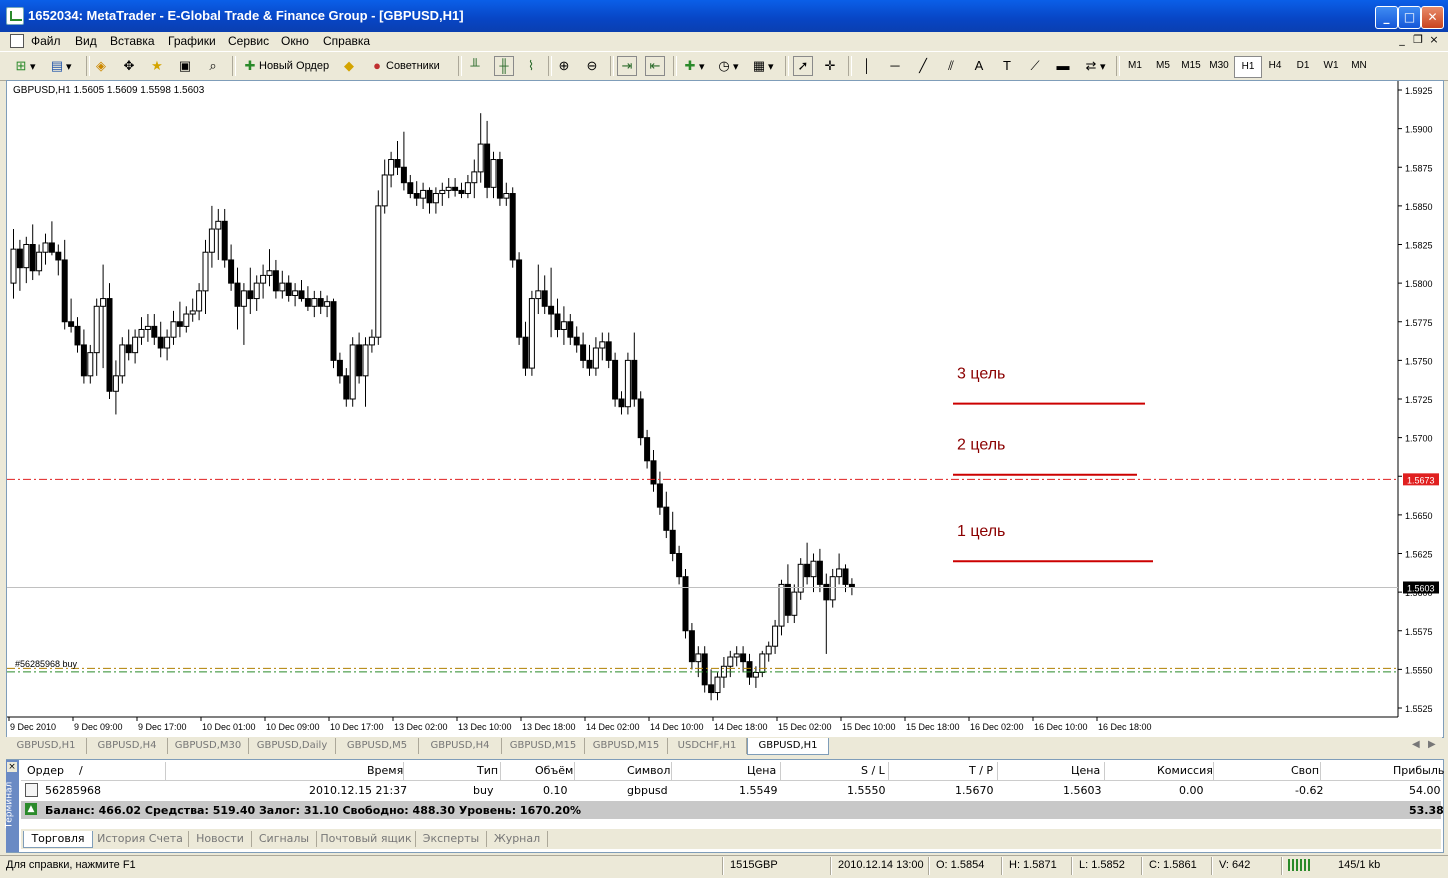  I want to click on rectangle-button: ▬, so click(1063, 66).